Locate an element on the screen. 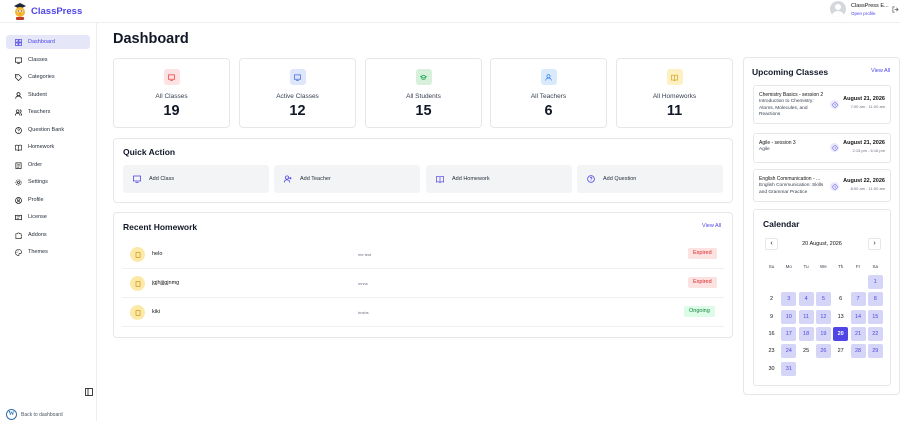  calendar-day: 11 is located at coordinates (806, 316).